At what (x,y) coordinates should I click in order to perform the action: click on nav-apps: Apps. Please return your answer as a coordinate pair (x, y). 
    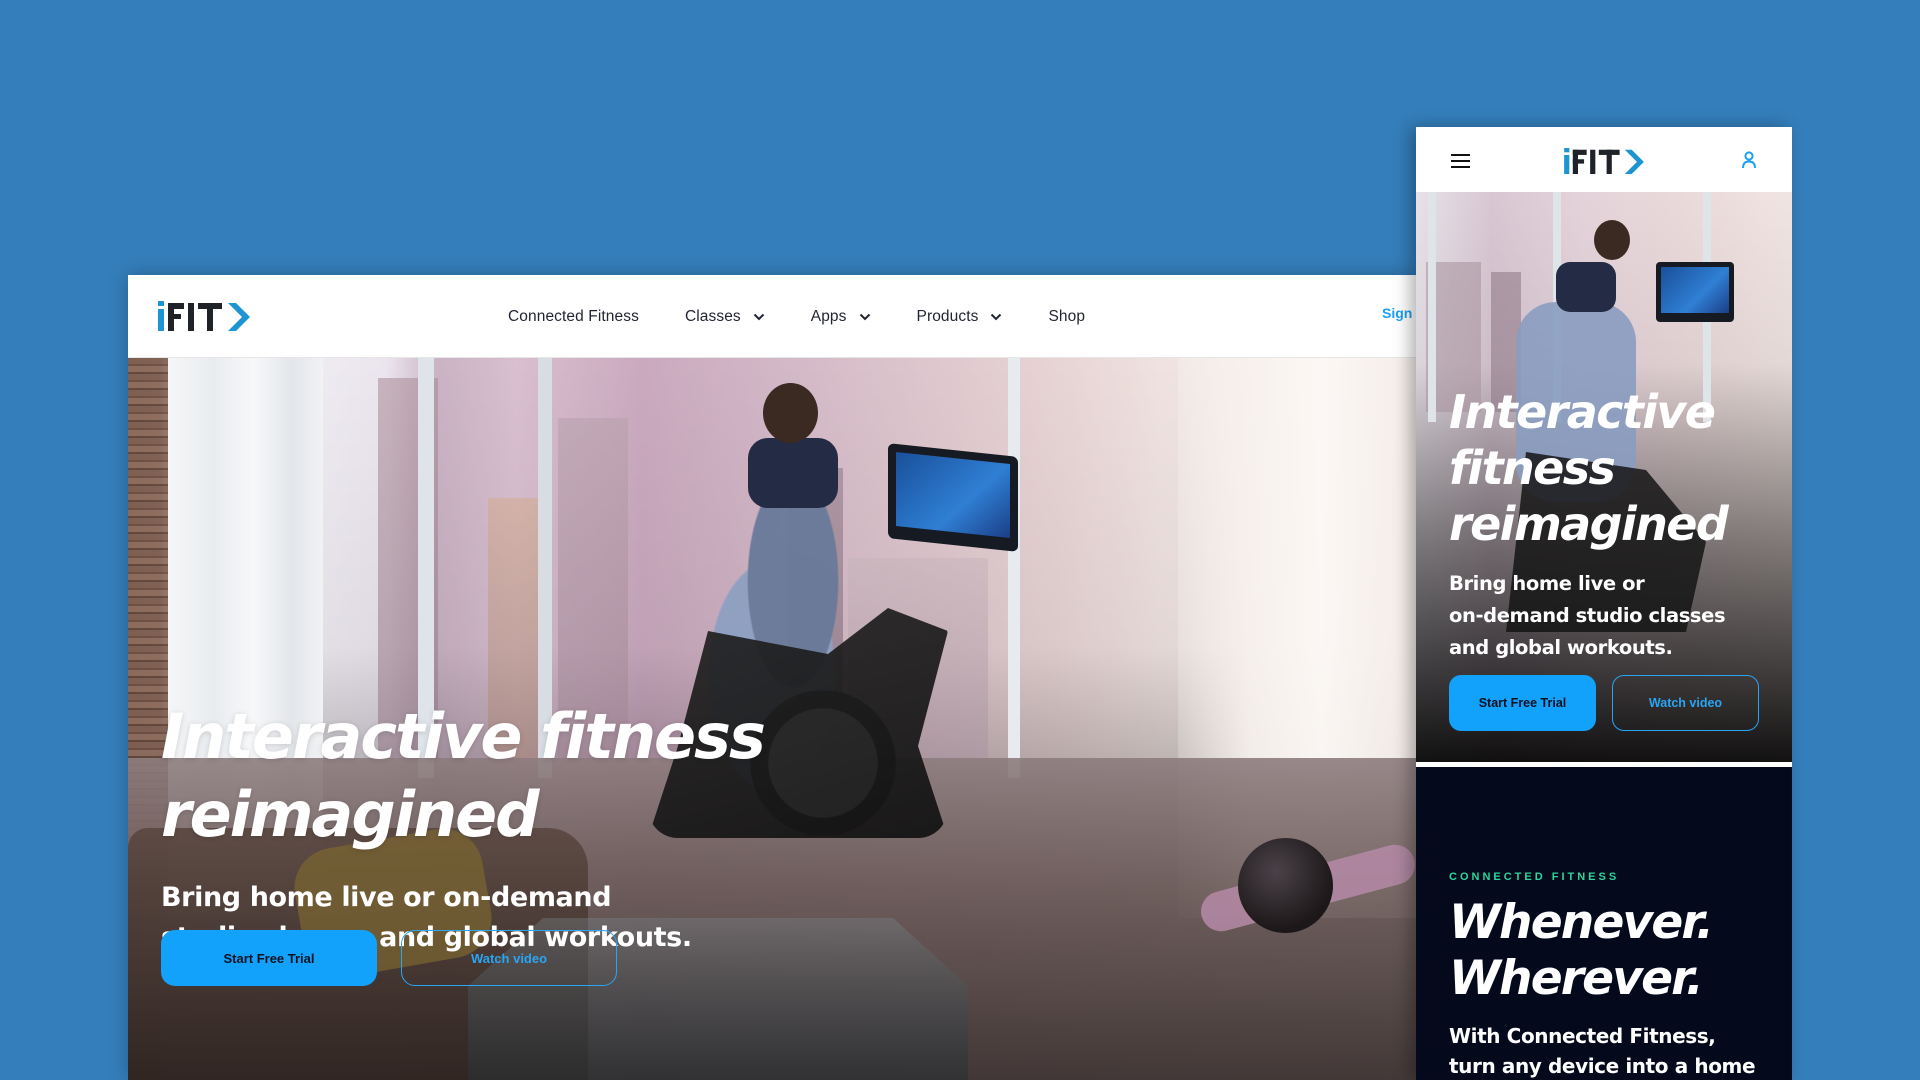
    Looking at the image, I should click on (841, 317).